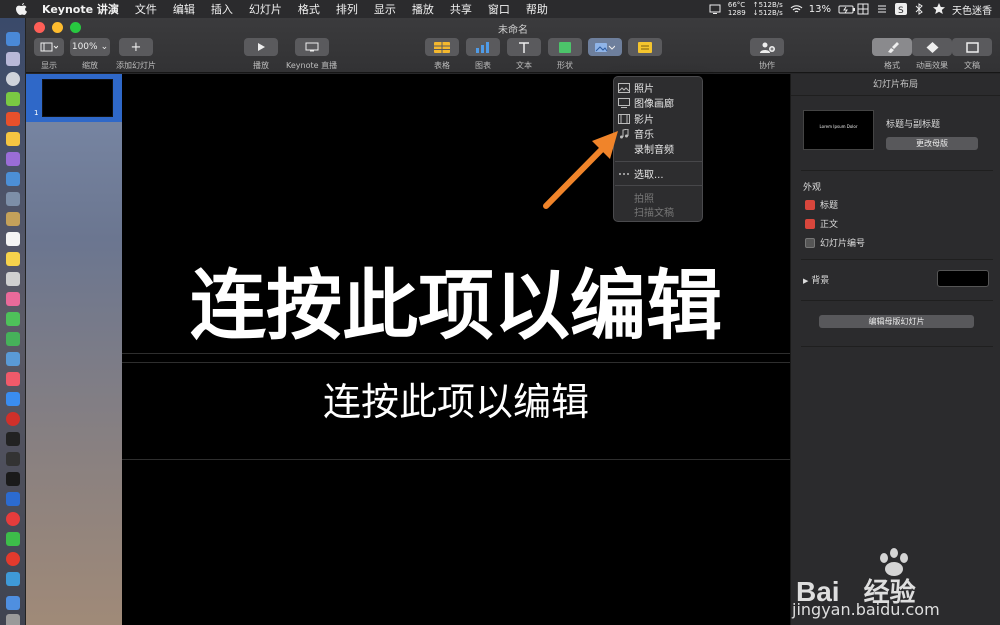 The height and width of the screenshot is (625, 1000). I want to click on animate-button, so click(932, 47).